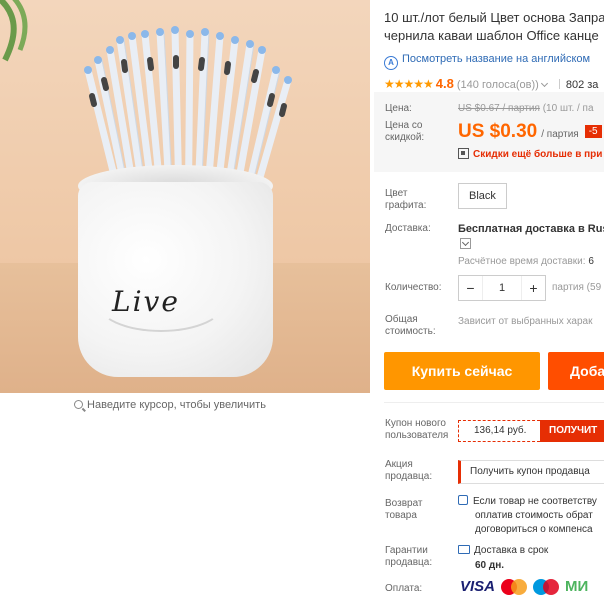 Image resolution: width=604 pixels, height=598 pixels. I want to click on delivery-label: Доставка:, so click(408, 228).